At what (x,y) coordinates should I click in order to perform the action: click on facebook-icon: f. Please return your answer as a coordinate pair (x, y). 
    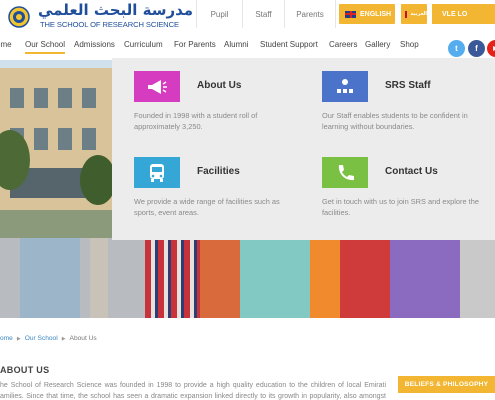
    Looking at the image, I should click on (476, 48).